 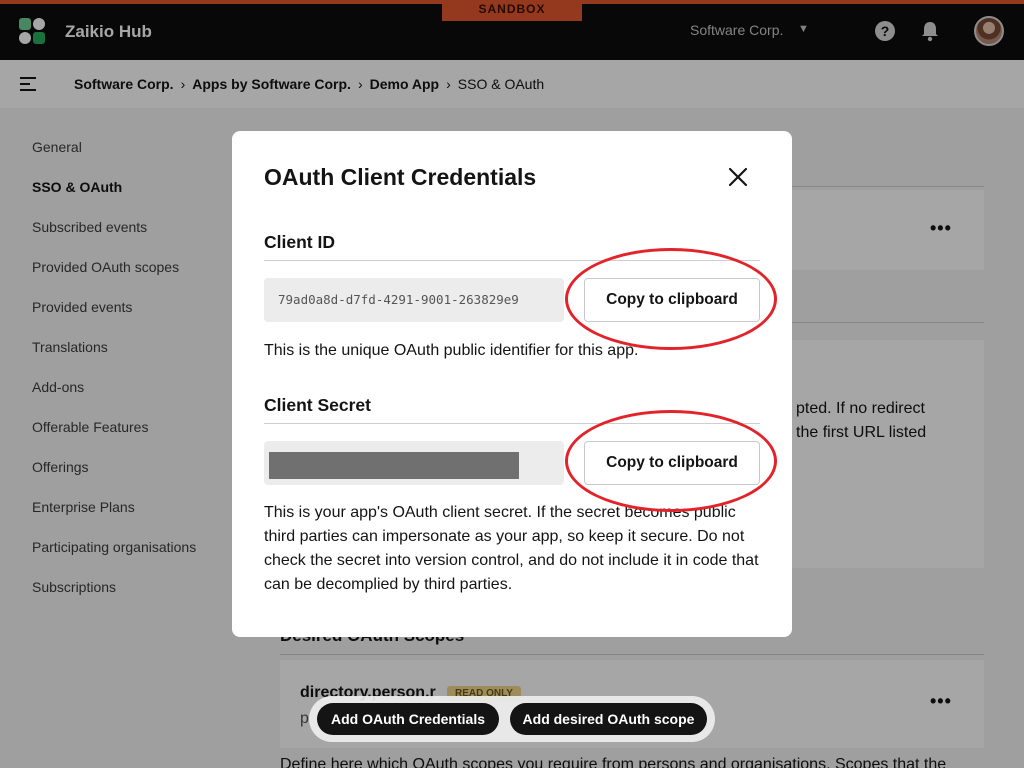 What do you see at coordinates (398, 299) in the screenshot?
I see `client-id-value: 79ad0a8d-d7fd-4291-9001-263829e9` at bounding box center [398, 299].